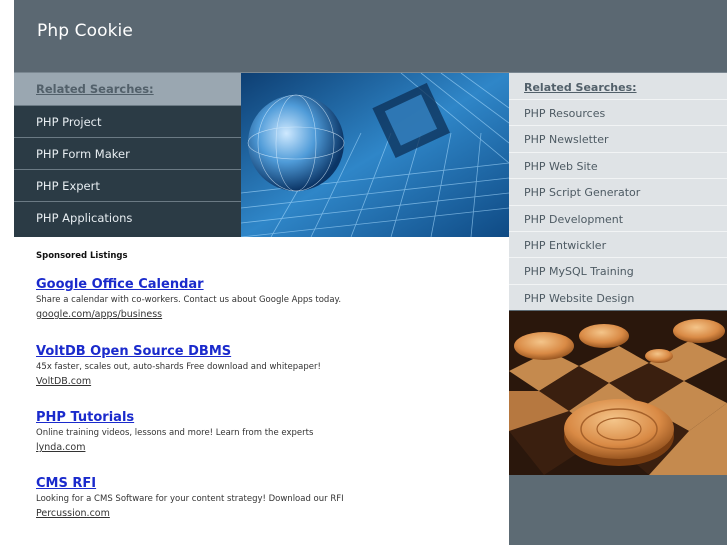  Describe the element at coordinates (127, 217) in the screenshot. I see `left-nav-item-php-applications: PHP Applications` at that location.